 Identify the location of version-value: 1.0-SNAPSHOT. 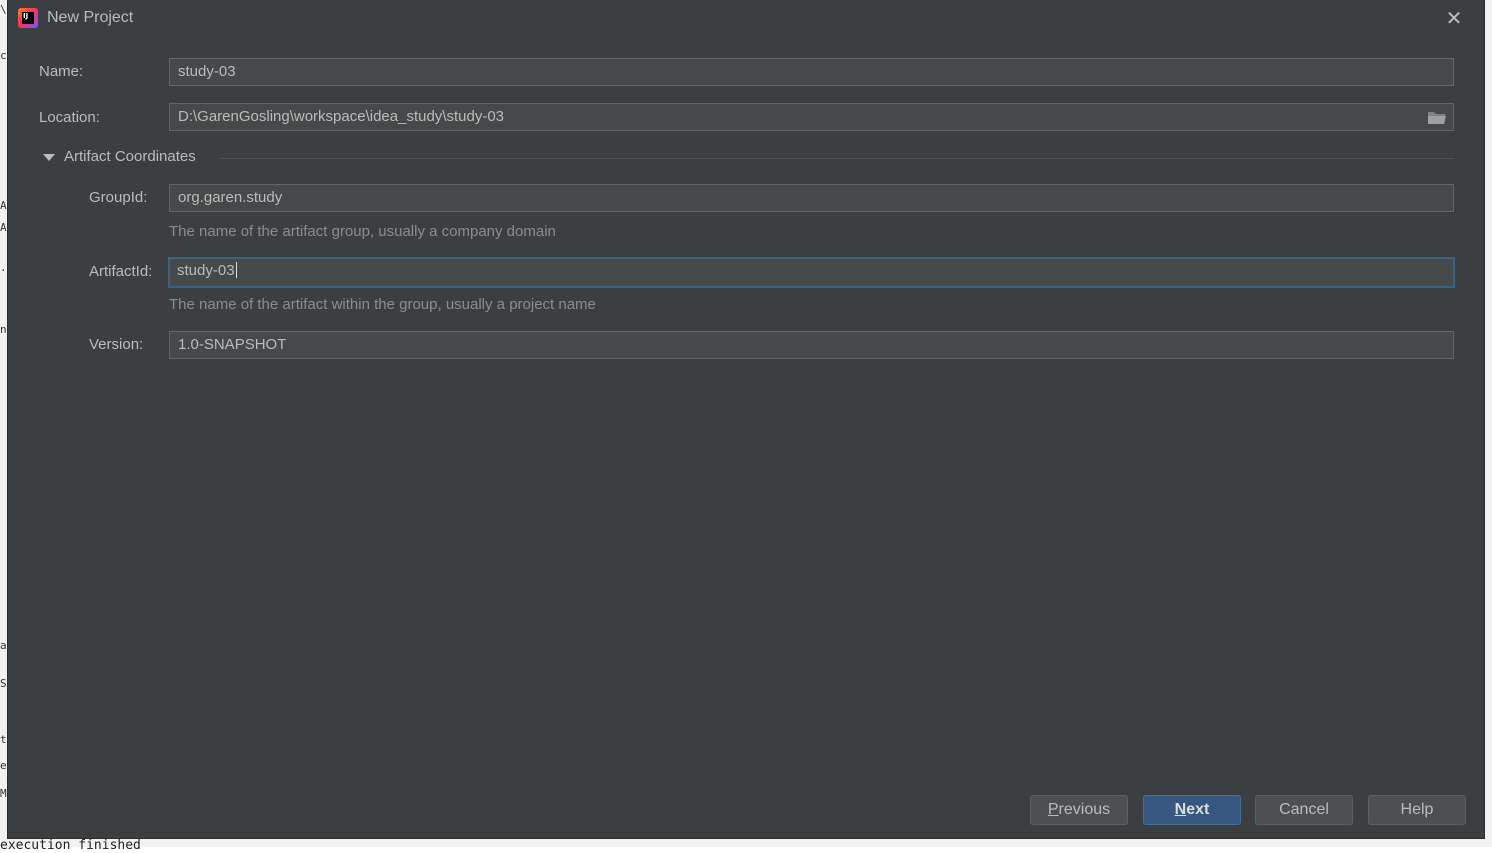
(232, 344).